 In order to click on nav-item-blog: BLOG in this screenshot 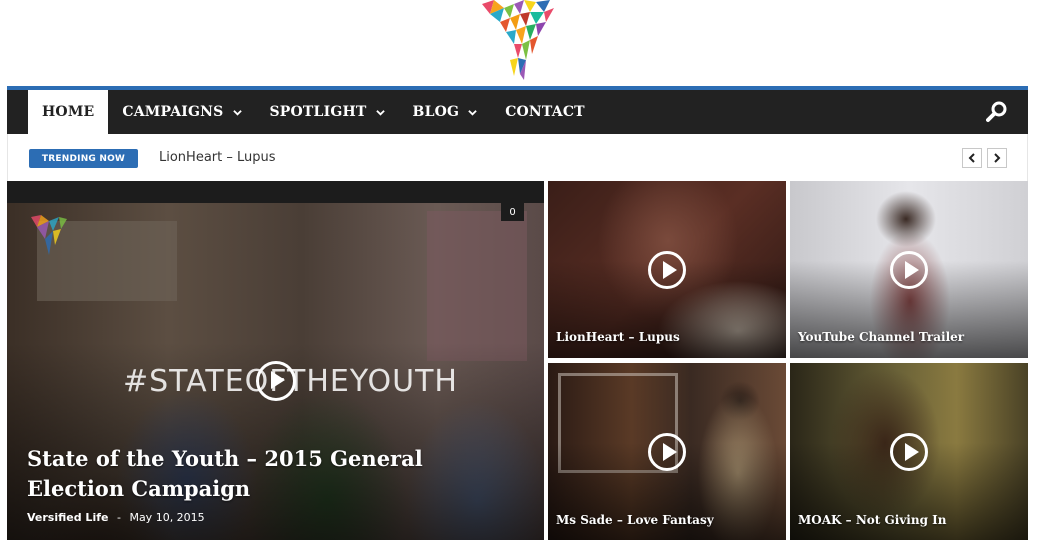, I will do `click(445, 112)`.